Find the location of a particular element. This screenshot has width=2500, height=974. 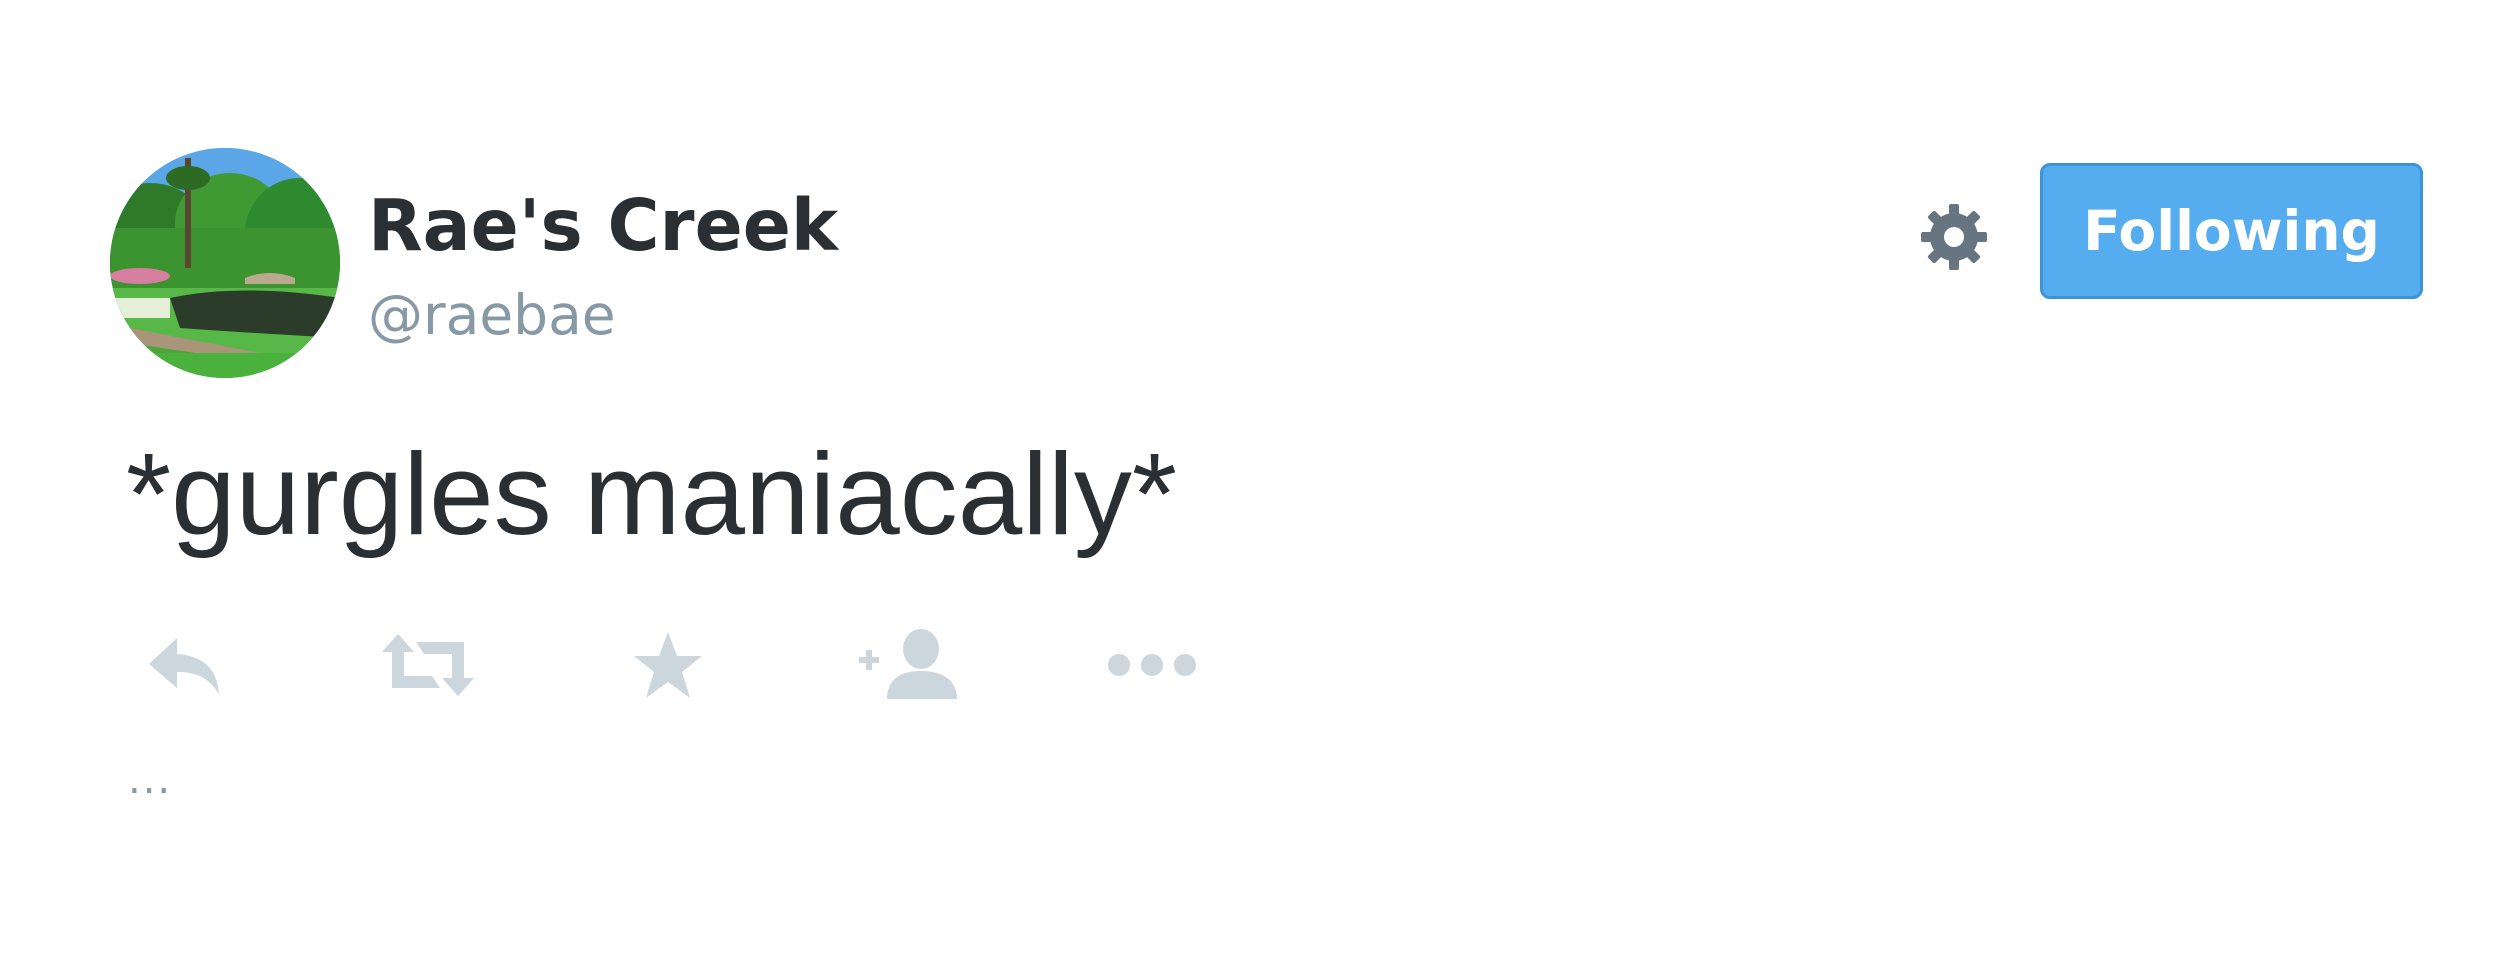

more-dots-icon is located at coordinates (1152, 665).